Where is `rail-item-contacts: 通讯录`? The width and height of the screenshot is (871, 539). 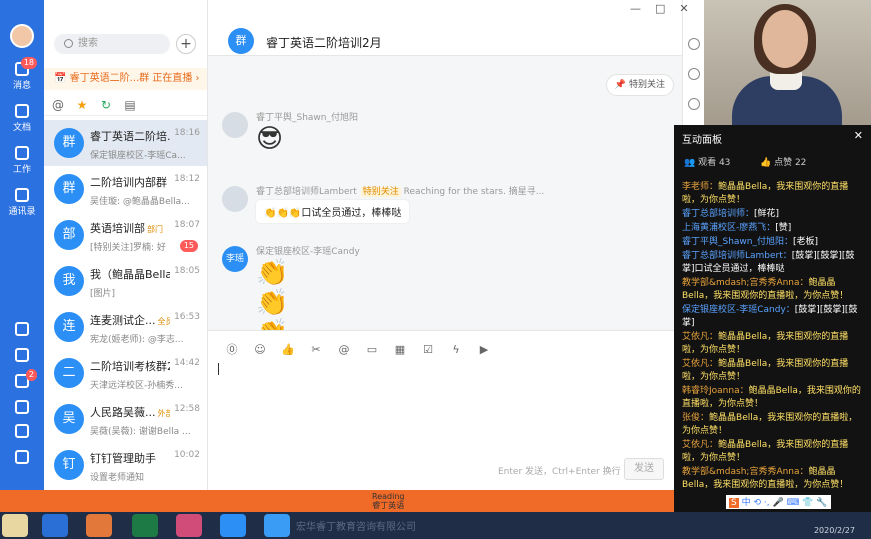
rail-item-contacts: 通讯录 is located at coordinates (22, 202).